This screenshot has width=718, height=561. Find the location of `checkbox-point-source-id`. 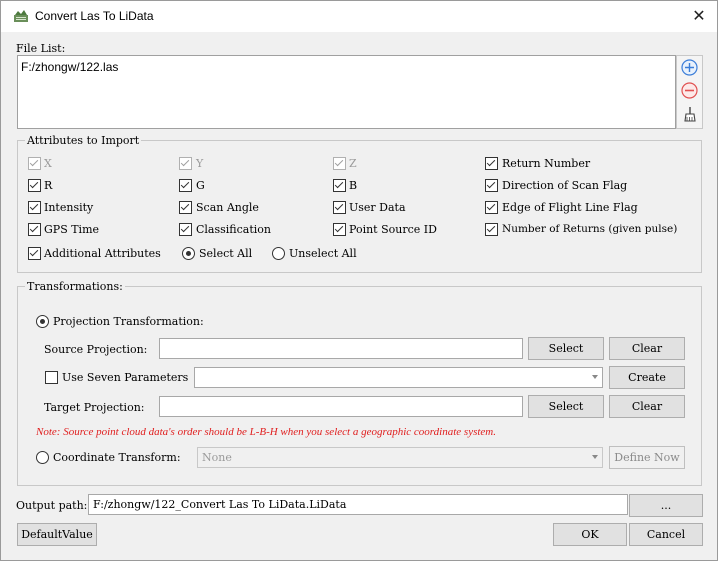

checkbox-point-source-id is located at coordinates (339, 229).